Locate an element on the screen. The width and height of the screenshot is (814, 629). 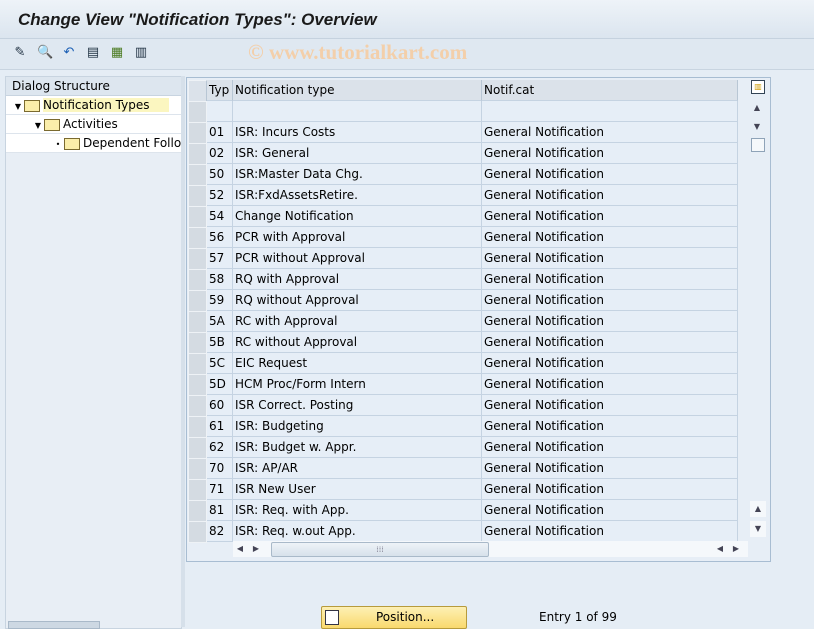
cell-notification-type: RC without Approval is located at coordinates (357, 342).